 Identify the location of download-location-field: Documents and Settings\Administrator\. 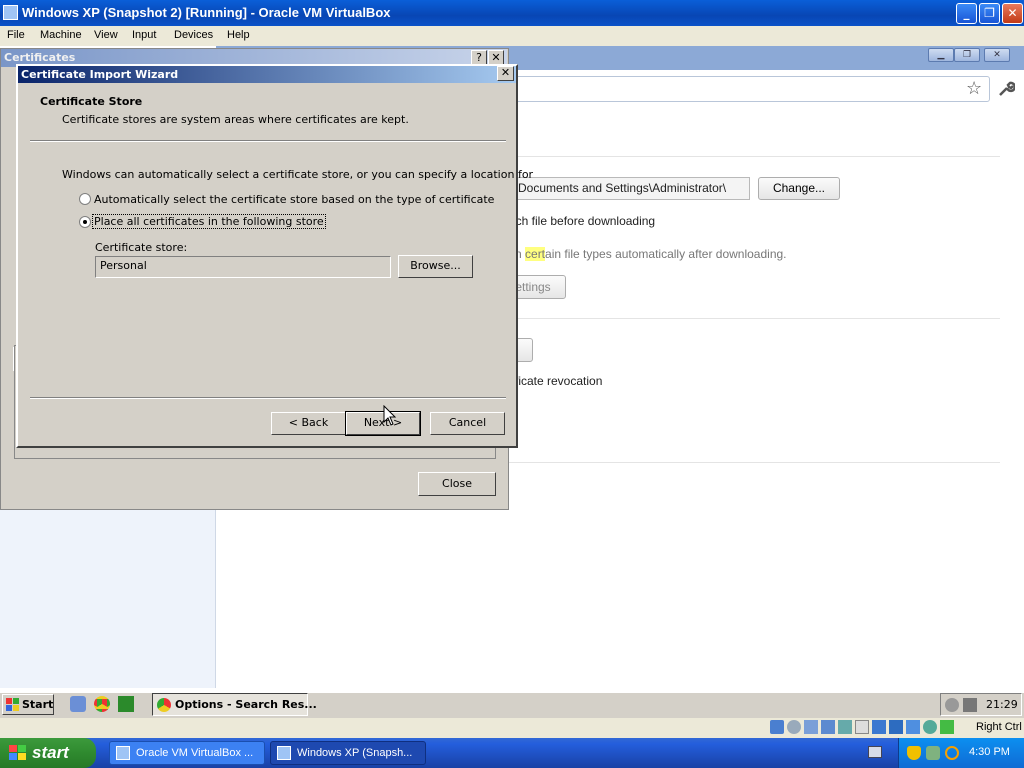
(629, 188).